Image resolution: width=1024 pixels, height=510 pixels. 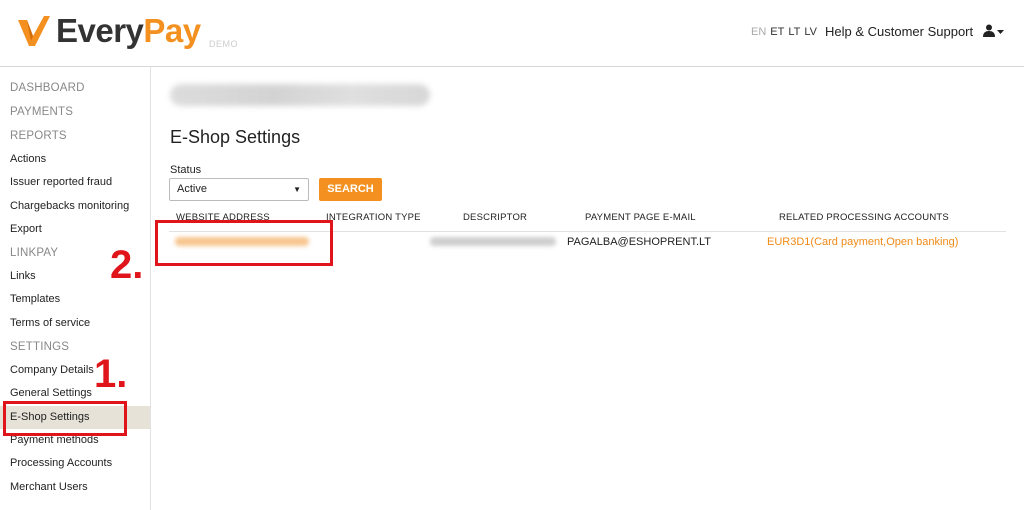 I want to click on sidebar-item-actions: Actions, so click(x=75, y=159).